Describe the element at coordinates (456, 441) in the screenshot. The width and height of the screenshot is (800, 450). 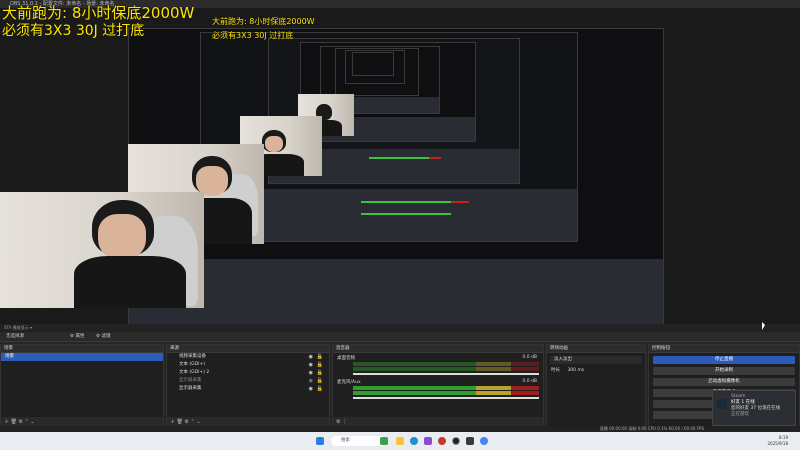
I see `obs-taskbar-icon` at that location.